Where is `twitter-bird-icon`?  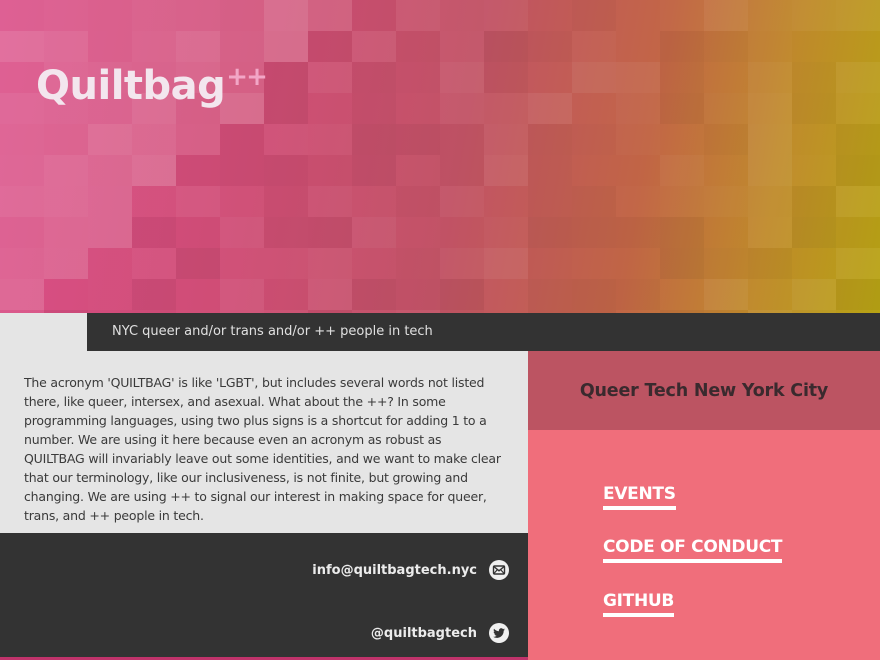
twitter-bird-icon is located at coordinates (499, 633).